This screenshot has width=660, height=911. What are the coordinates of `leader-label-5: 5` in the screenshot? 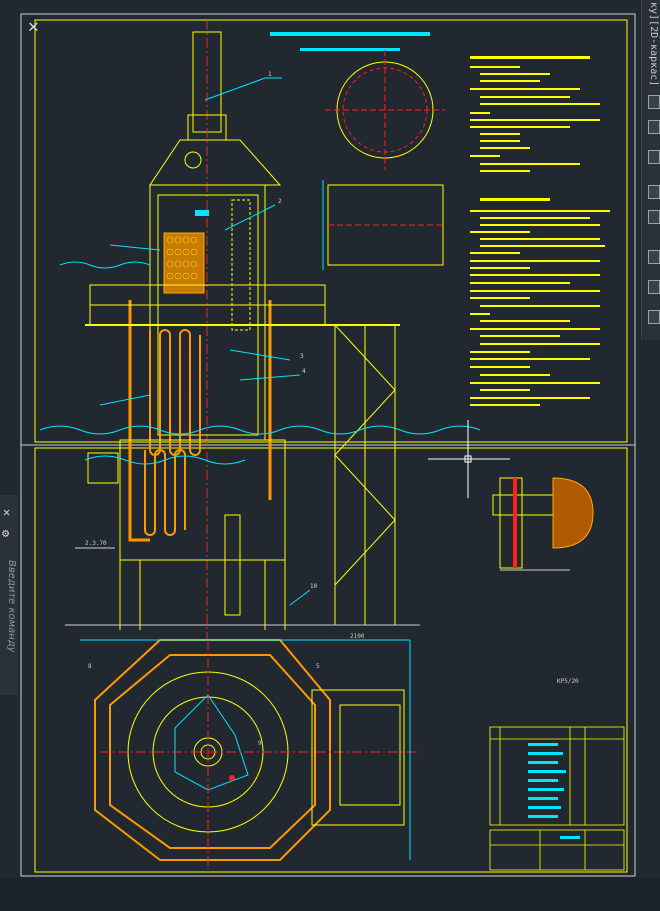 It's located at (318, 666).